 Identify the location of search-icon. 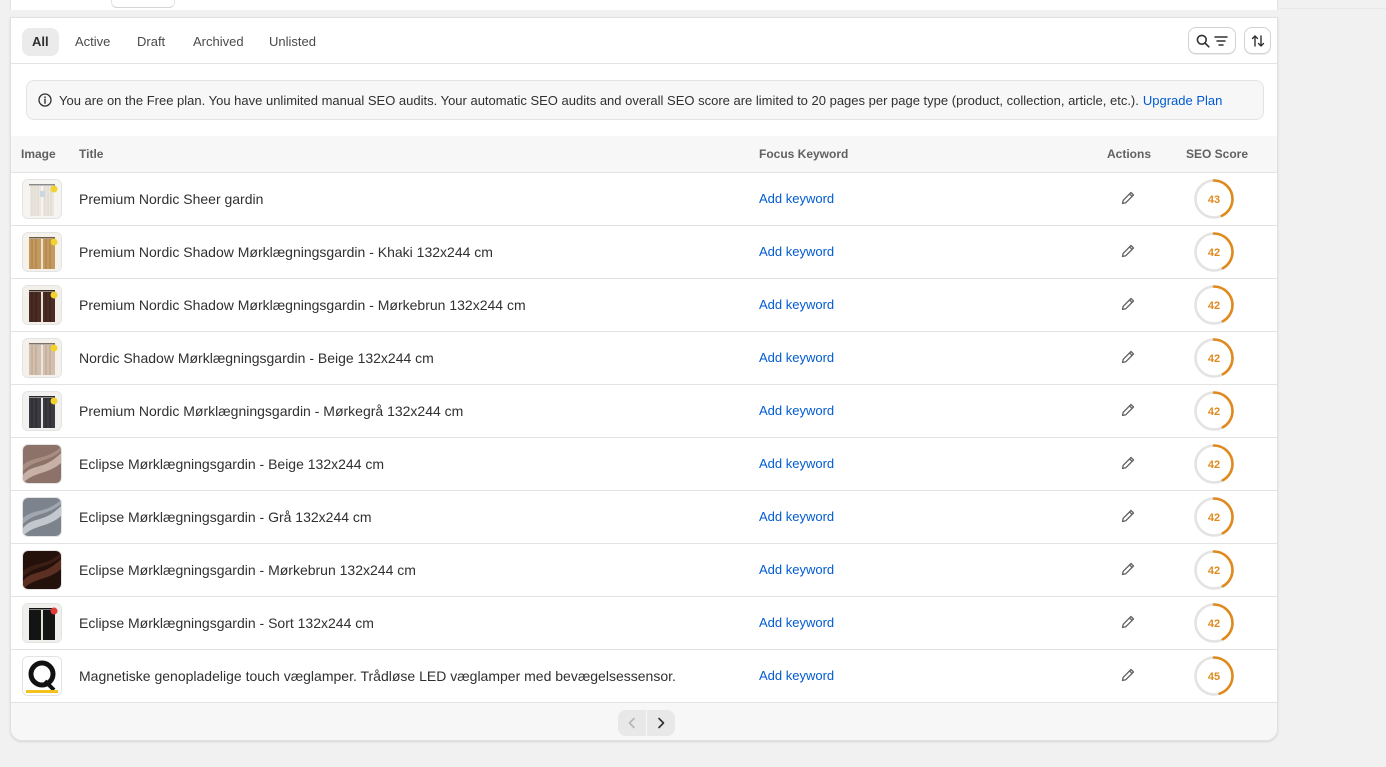
(1203, 41).